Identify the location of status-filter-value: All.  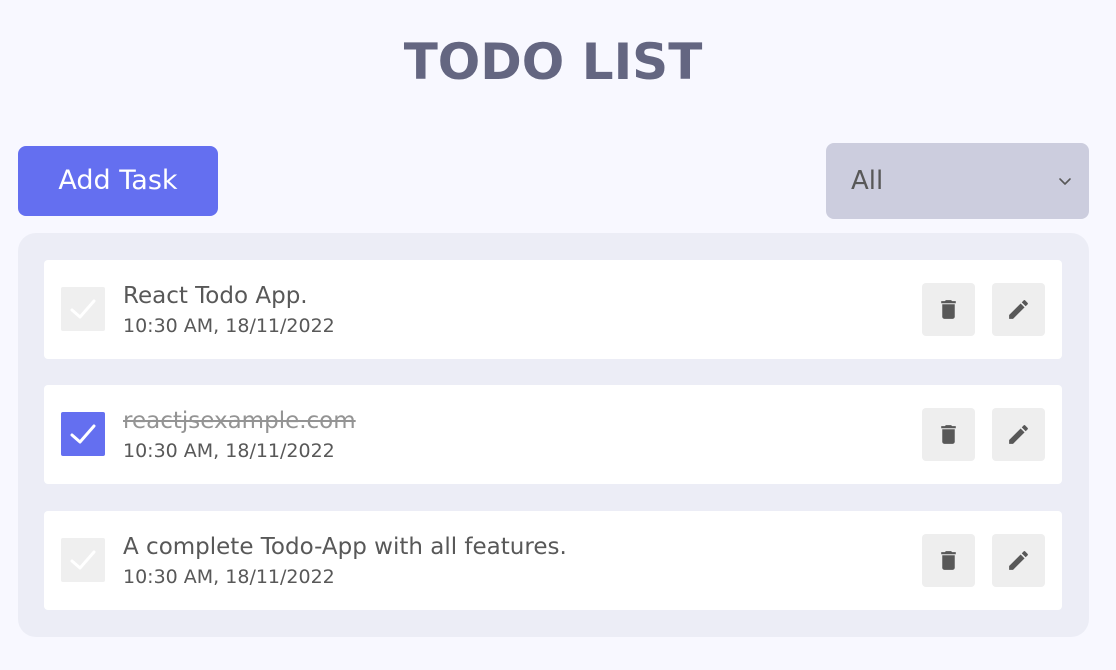
(867, 181).